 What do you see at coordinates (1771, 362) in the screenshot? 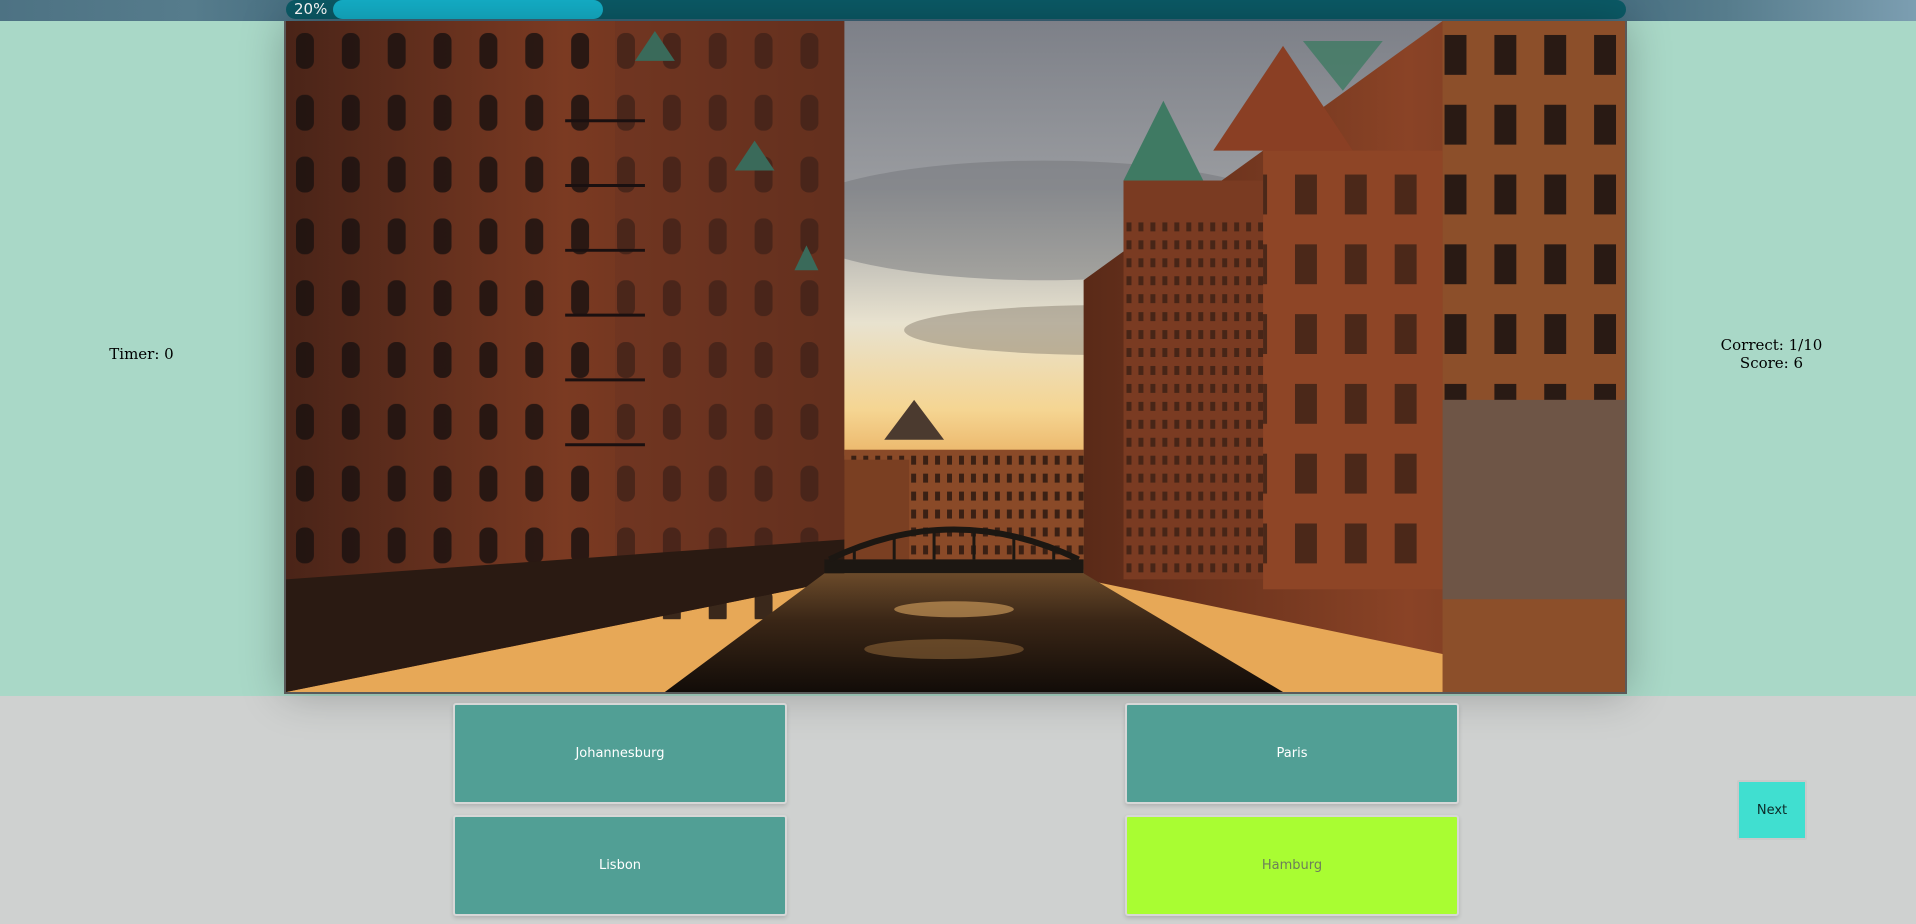
I see `score-value: Score: 6` at bounding box center [1771, 362].